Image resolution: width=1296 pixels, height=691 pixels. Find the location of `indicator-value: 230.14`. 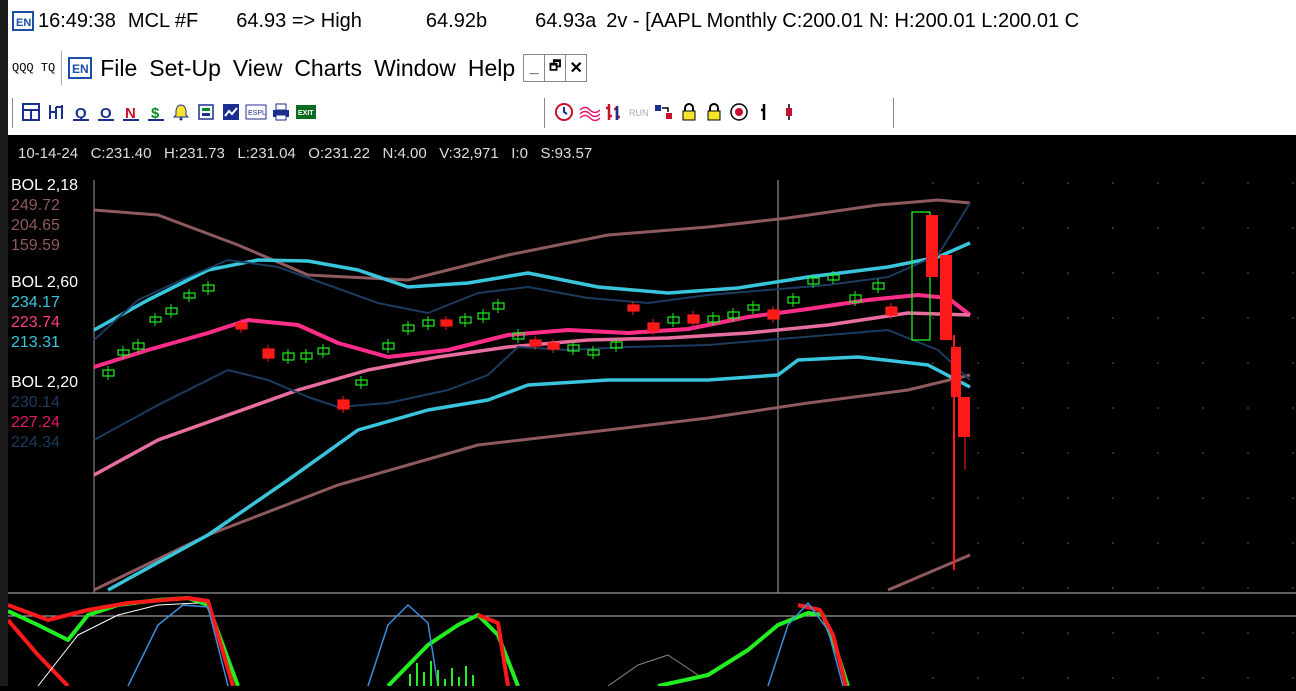

indicator-value: 230.14 is located at coordinates (35, 402).